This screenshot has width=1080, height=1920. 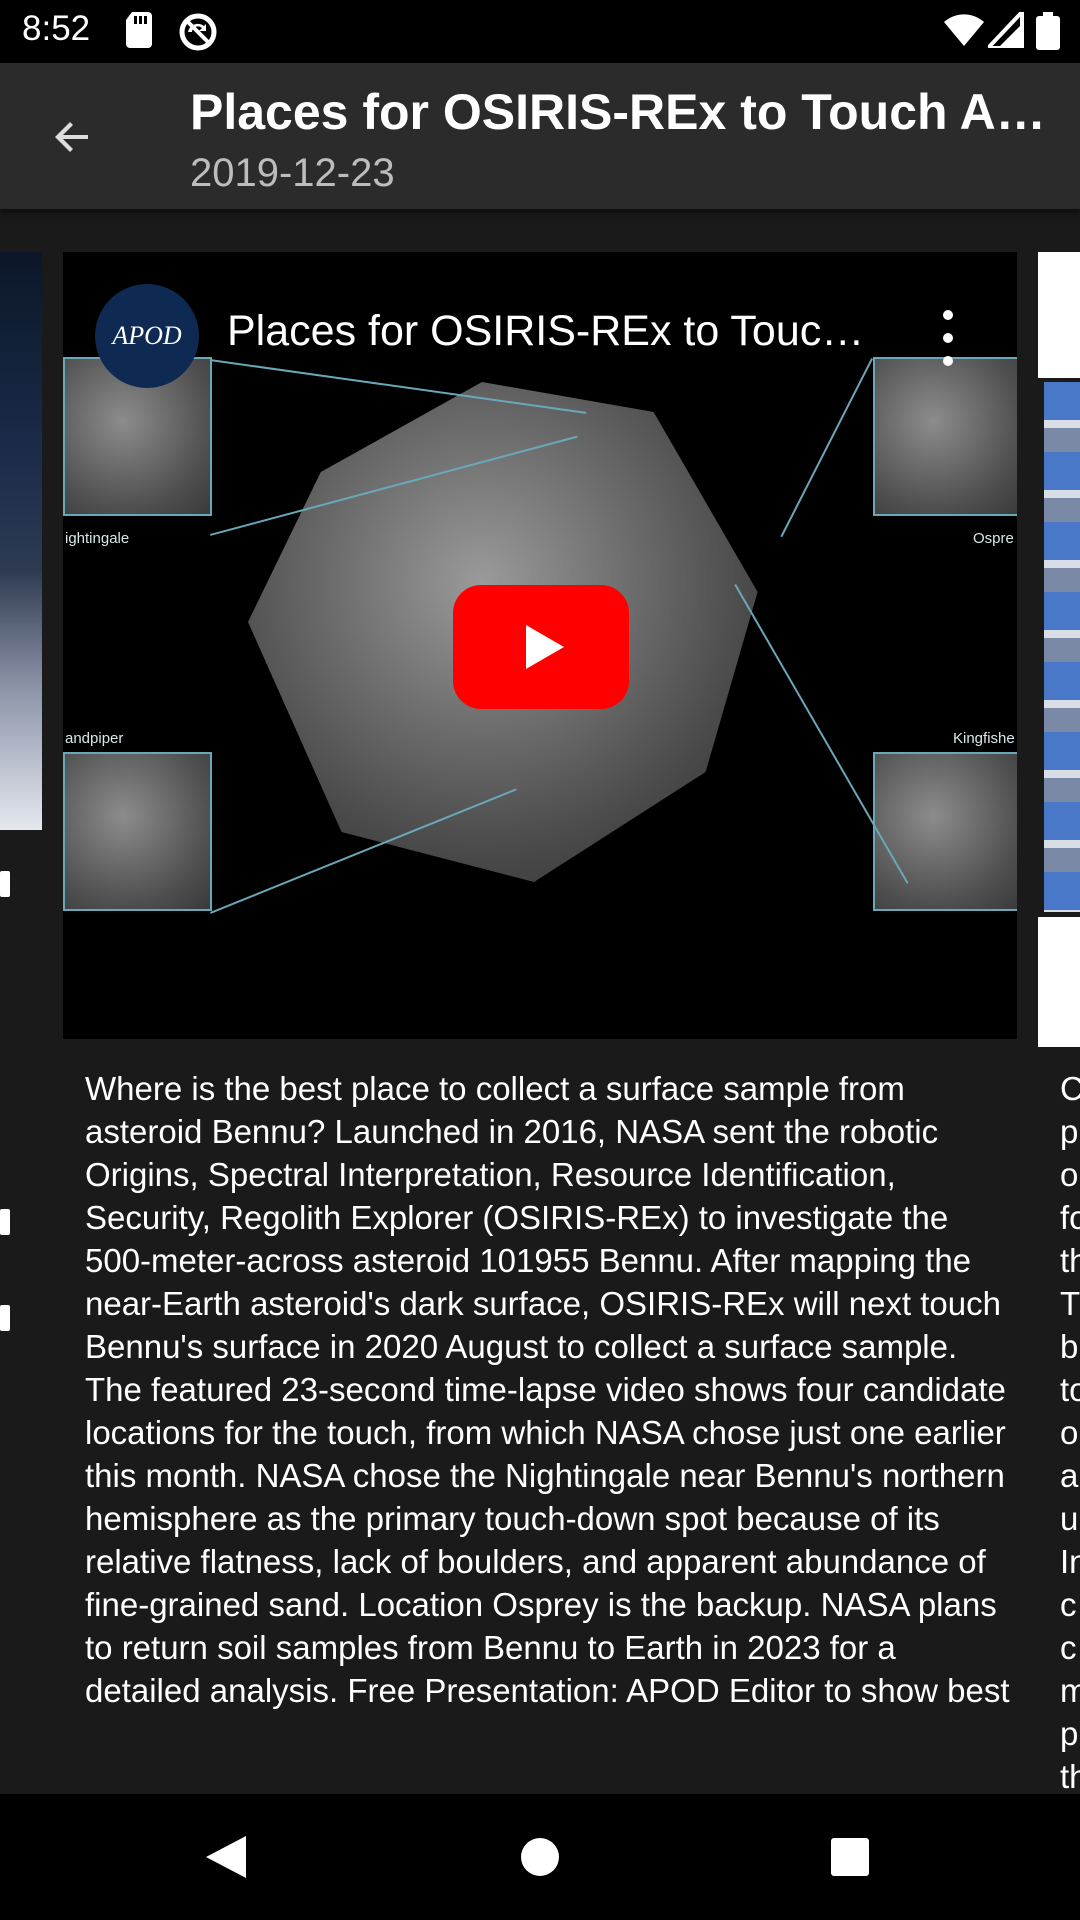 I want to click on inset-kingfisher, so click(x=945, y=831).